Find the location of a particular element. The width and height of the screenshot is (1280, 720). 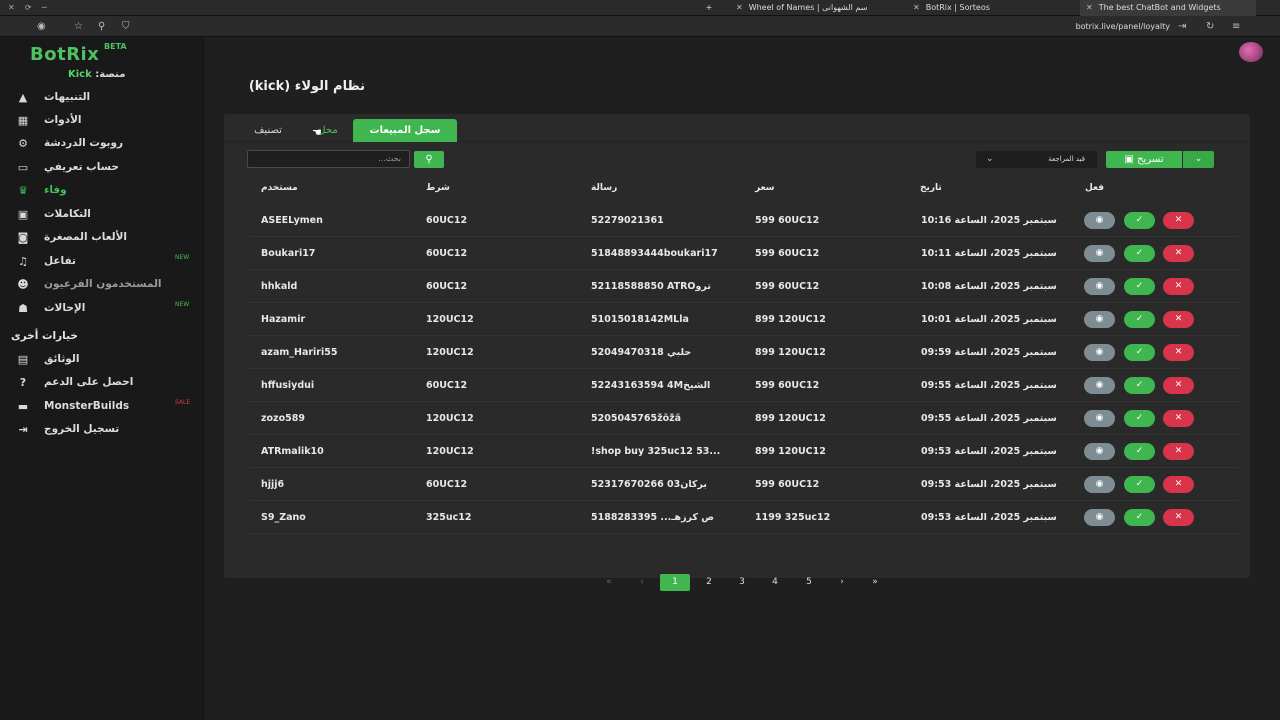

first-page-button: « is located at coordinates (609, 582).